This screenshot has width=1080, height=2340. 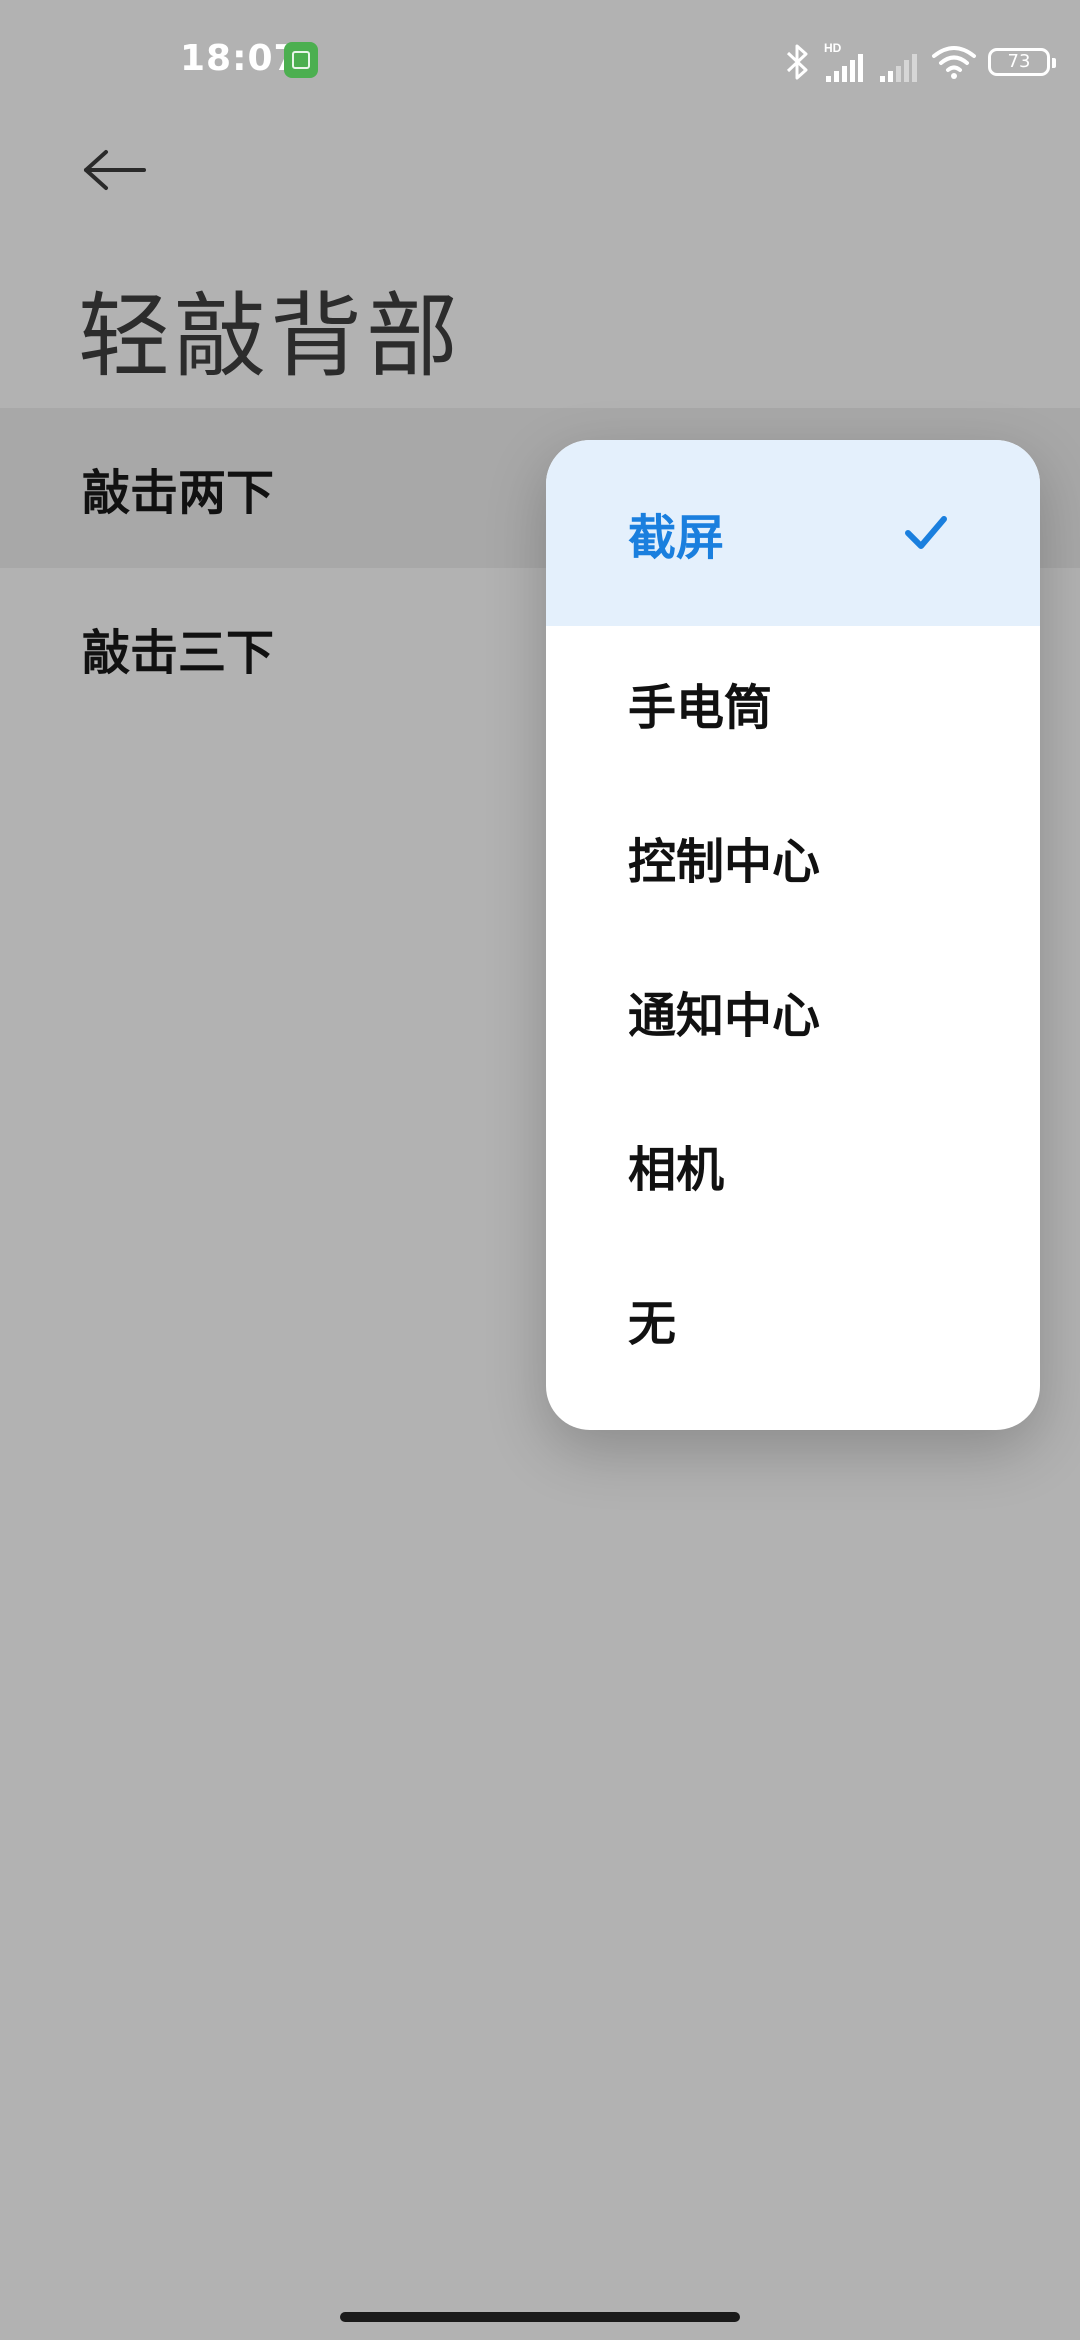 I want to click on svg-text: HD, so click(x=833, y=48).